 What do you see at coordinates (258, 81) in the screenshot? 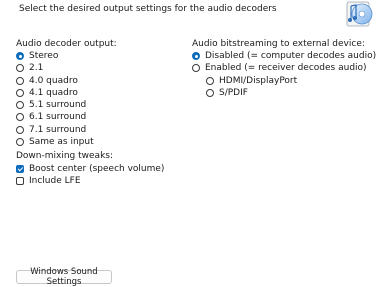
I see `bitstream-sub-label: HDMI/DisplayPort` at bounding box center [258, 81].